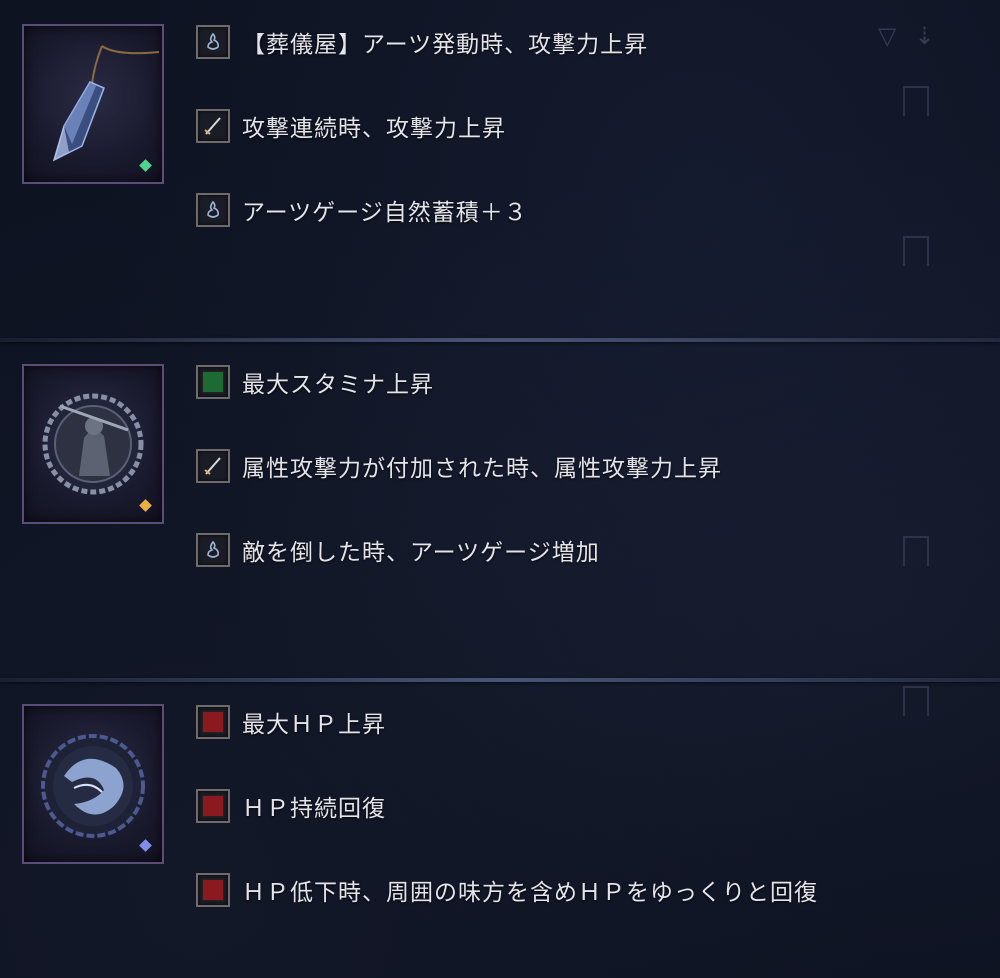 Image resolution: width=1000 pixels, height=978 pixels. I want to click on background-filter-icons: ▽ ⇣, so click(906, 36).